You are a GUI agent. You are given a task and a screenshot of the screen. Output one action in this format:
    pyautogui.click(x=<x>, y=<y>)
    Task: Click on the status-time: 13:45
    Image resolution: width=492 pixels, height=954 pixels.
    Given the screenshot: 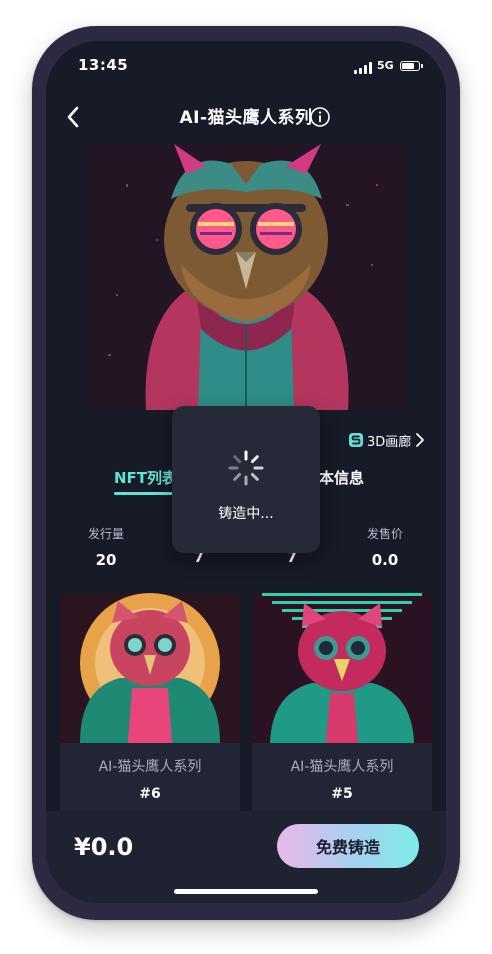 What is the action you would take?
    pyautogui.click(x=103, y=65)
    